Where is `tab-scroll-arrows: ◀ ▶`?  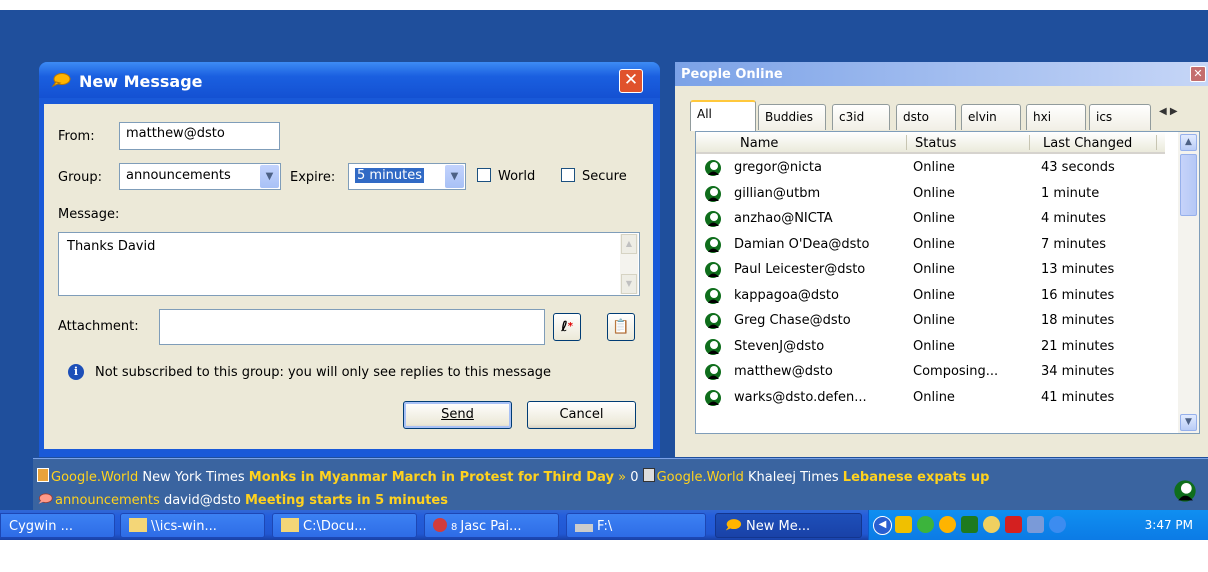
tab-scroll-arrows: ◀ ▶ is located at coordinates (1179, 116).